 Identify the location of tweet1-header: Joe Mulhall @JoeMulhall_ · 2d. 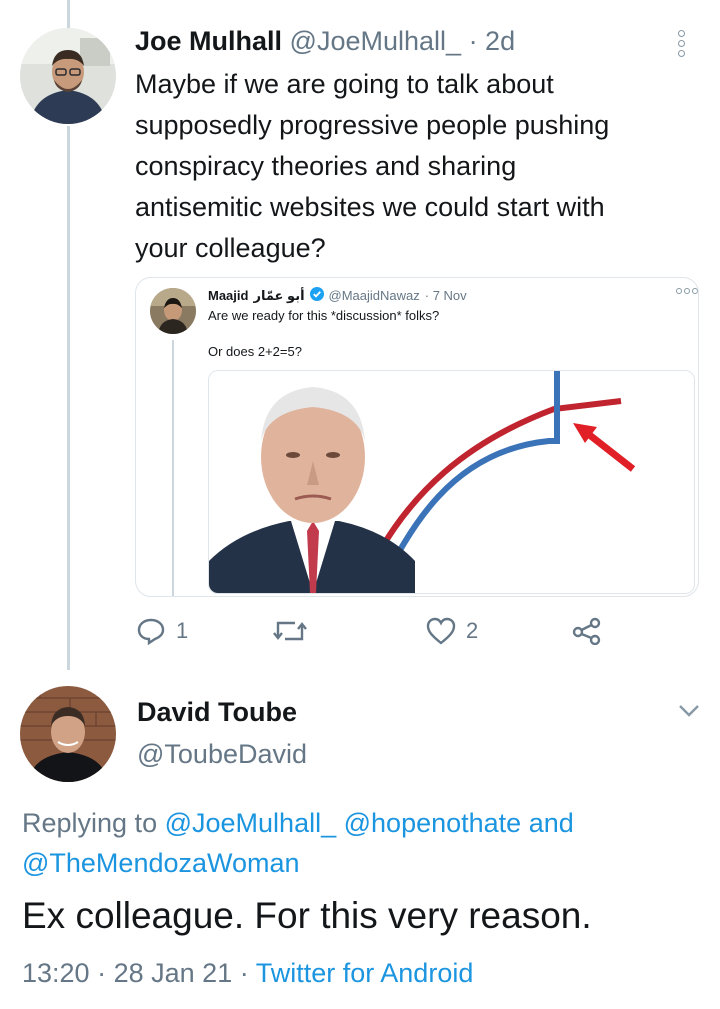
(325, 41).